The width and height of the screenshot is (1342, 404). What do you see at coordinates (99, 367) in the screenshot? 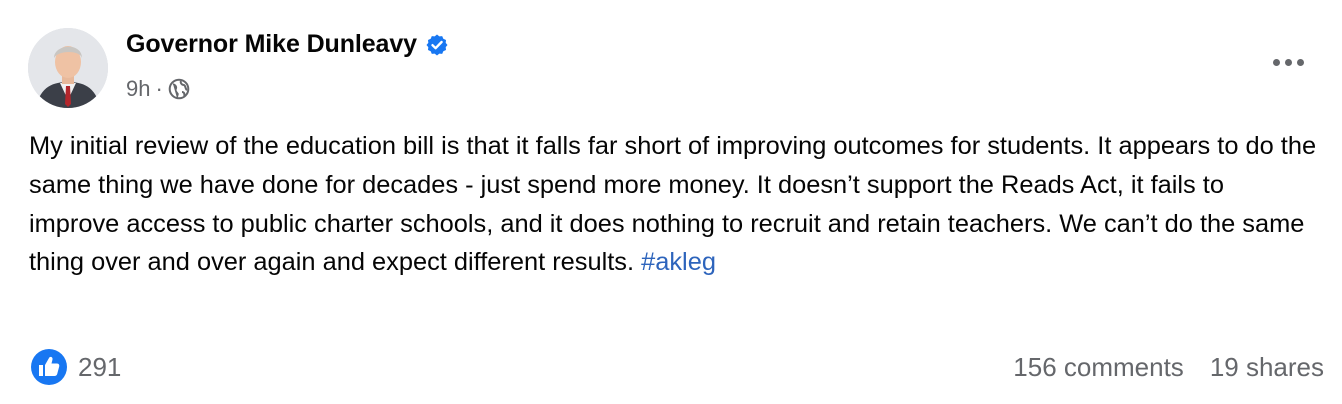
I see `reaction-count: 291` at bounding box center [99, 367].